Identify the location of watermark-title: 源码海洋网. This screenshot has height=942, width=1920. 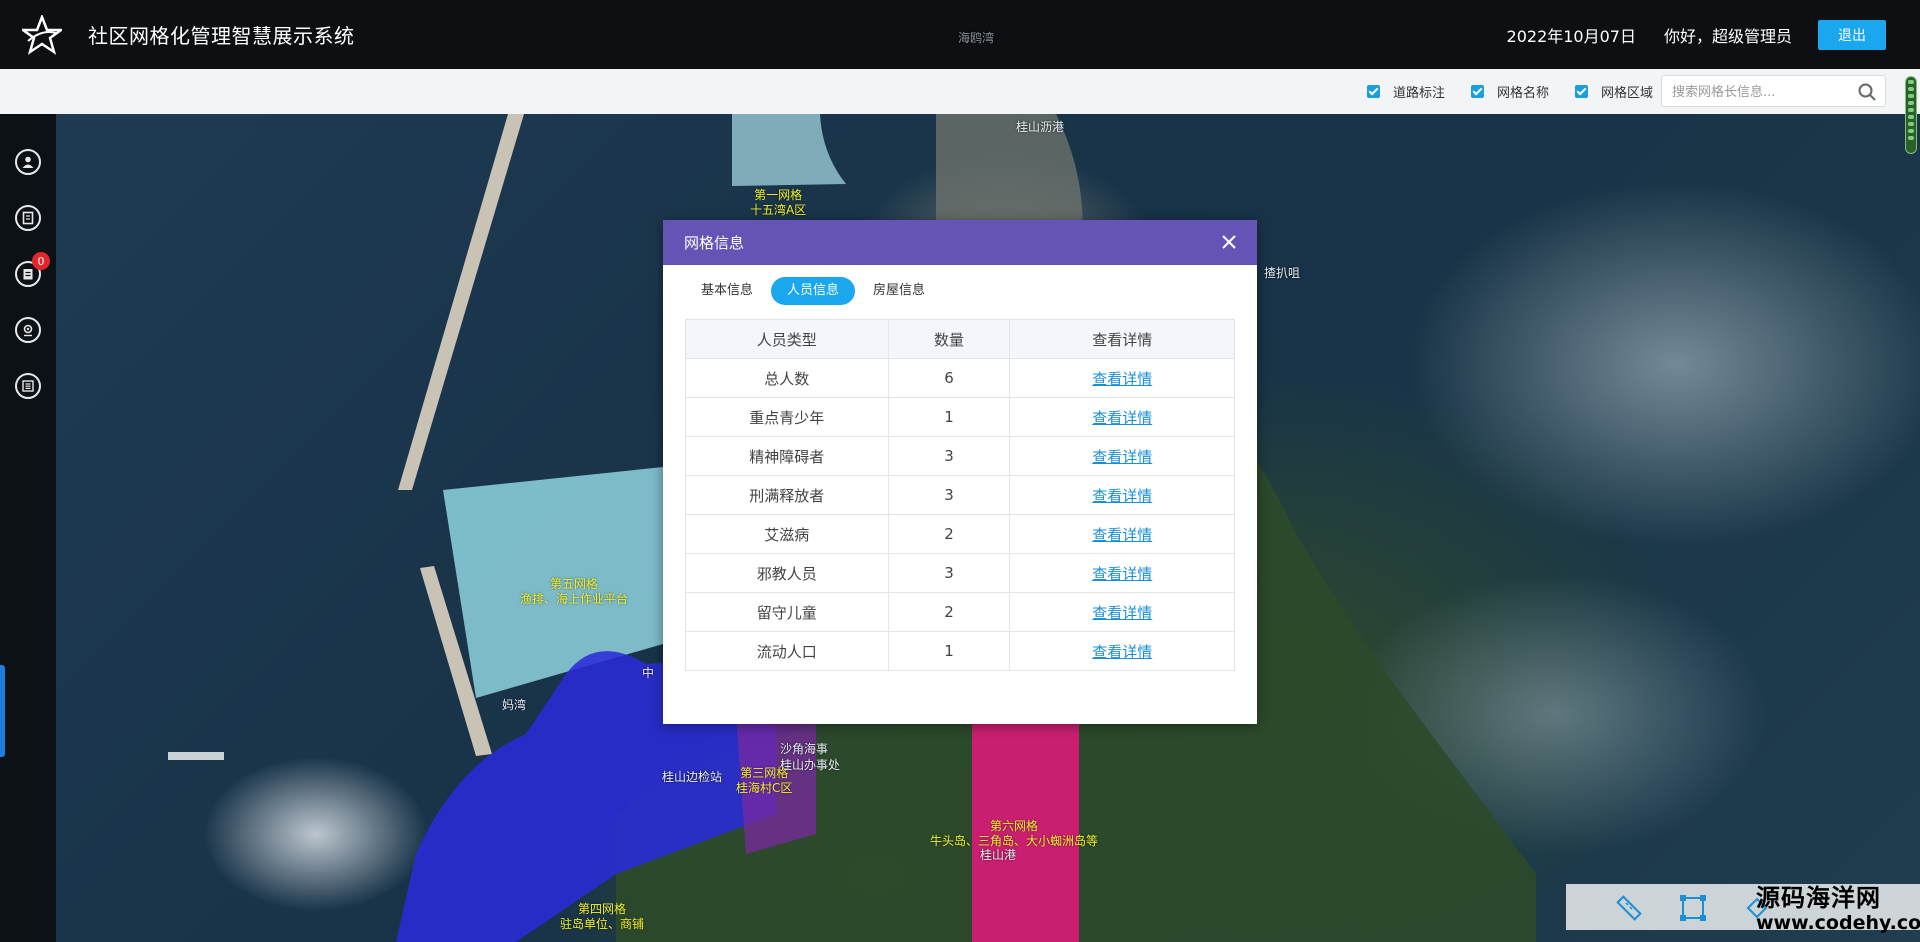
(1818, 898).